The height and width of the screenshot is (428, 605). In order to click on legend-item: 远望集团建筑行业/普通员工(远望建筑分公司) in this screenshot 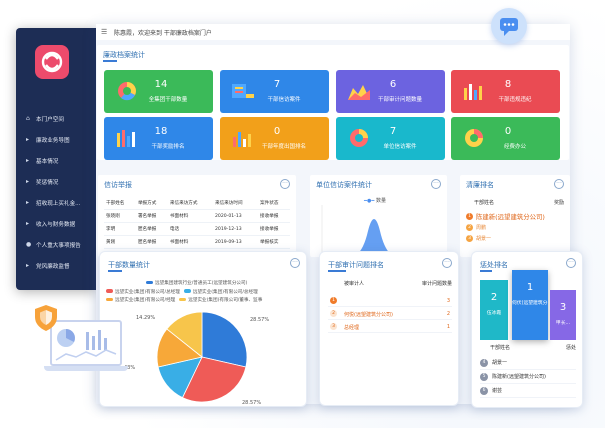, I will do `click(206, 284)`.